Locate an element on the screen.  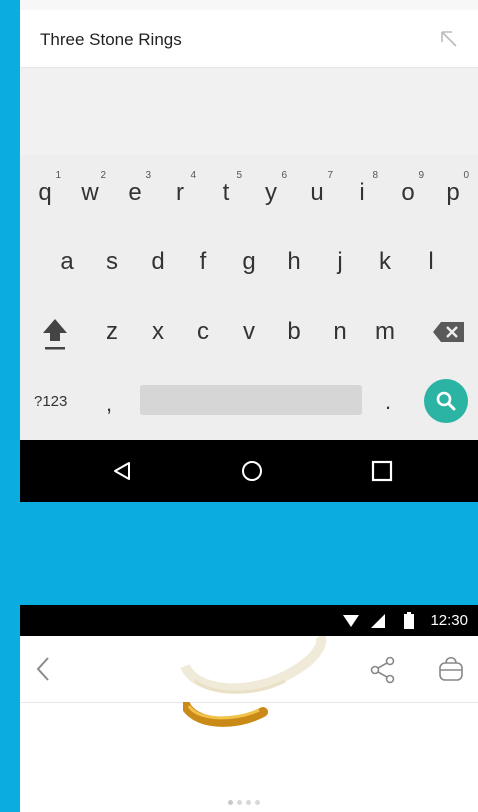
key-x: x is located at coordinates (158, 332).